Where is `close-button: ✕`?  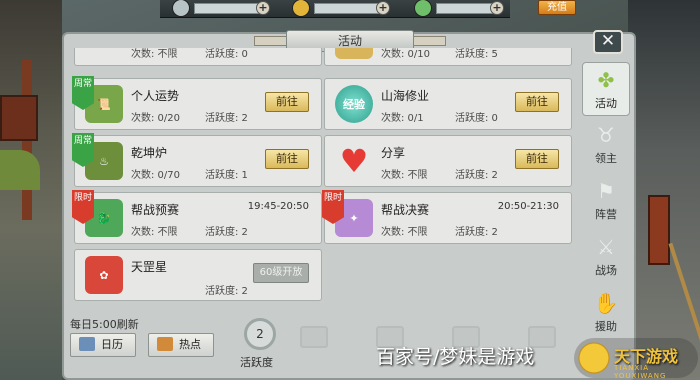 close-button: ✕ is located at coordinates (608, 42).